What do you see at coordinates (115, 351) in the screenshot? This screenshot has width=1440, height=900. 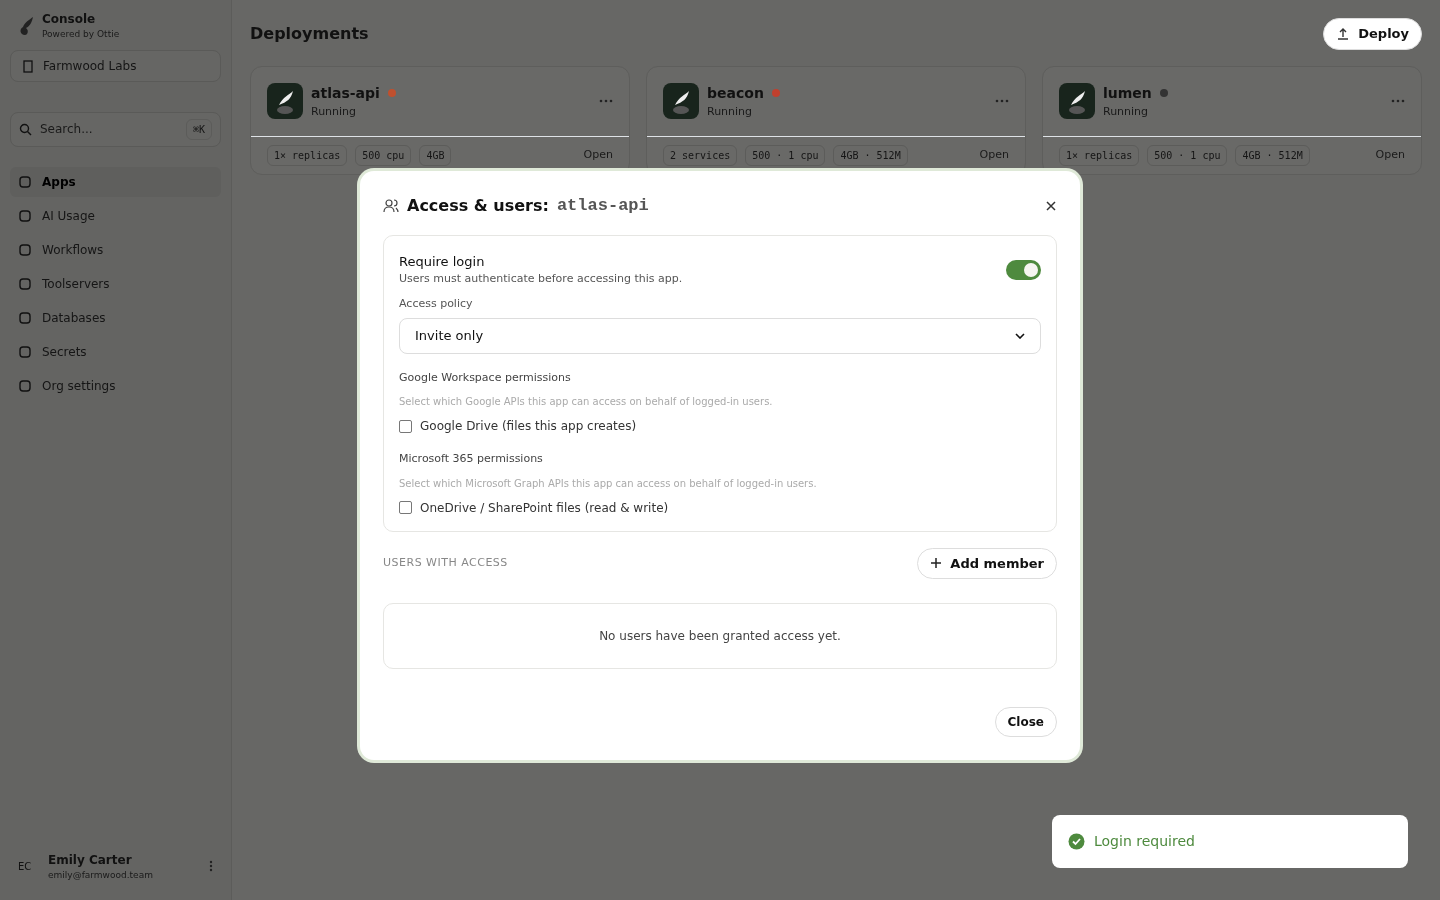 I see `nav-item: Secrets` at bounding box center [115, 351].